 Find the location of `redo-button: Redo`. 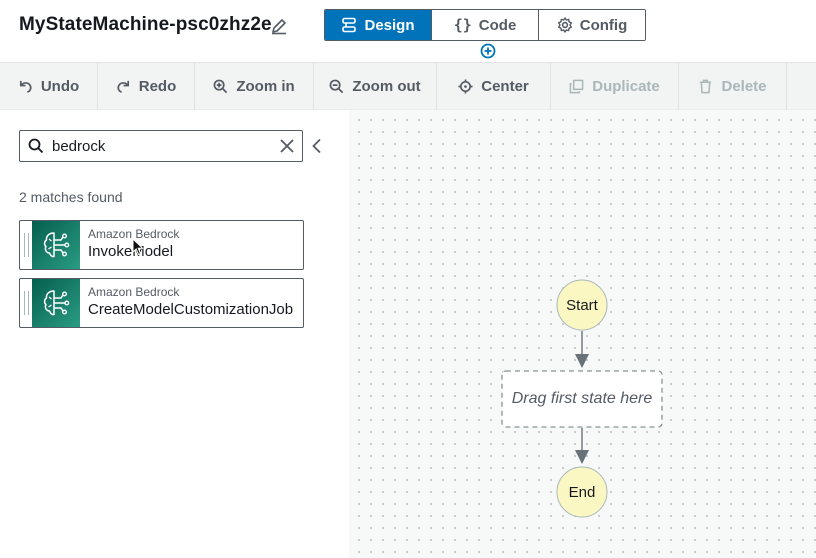

redo-button: Redo is located at coordinates (146, 86).